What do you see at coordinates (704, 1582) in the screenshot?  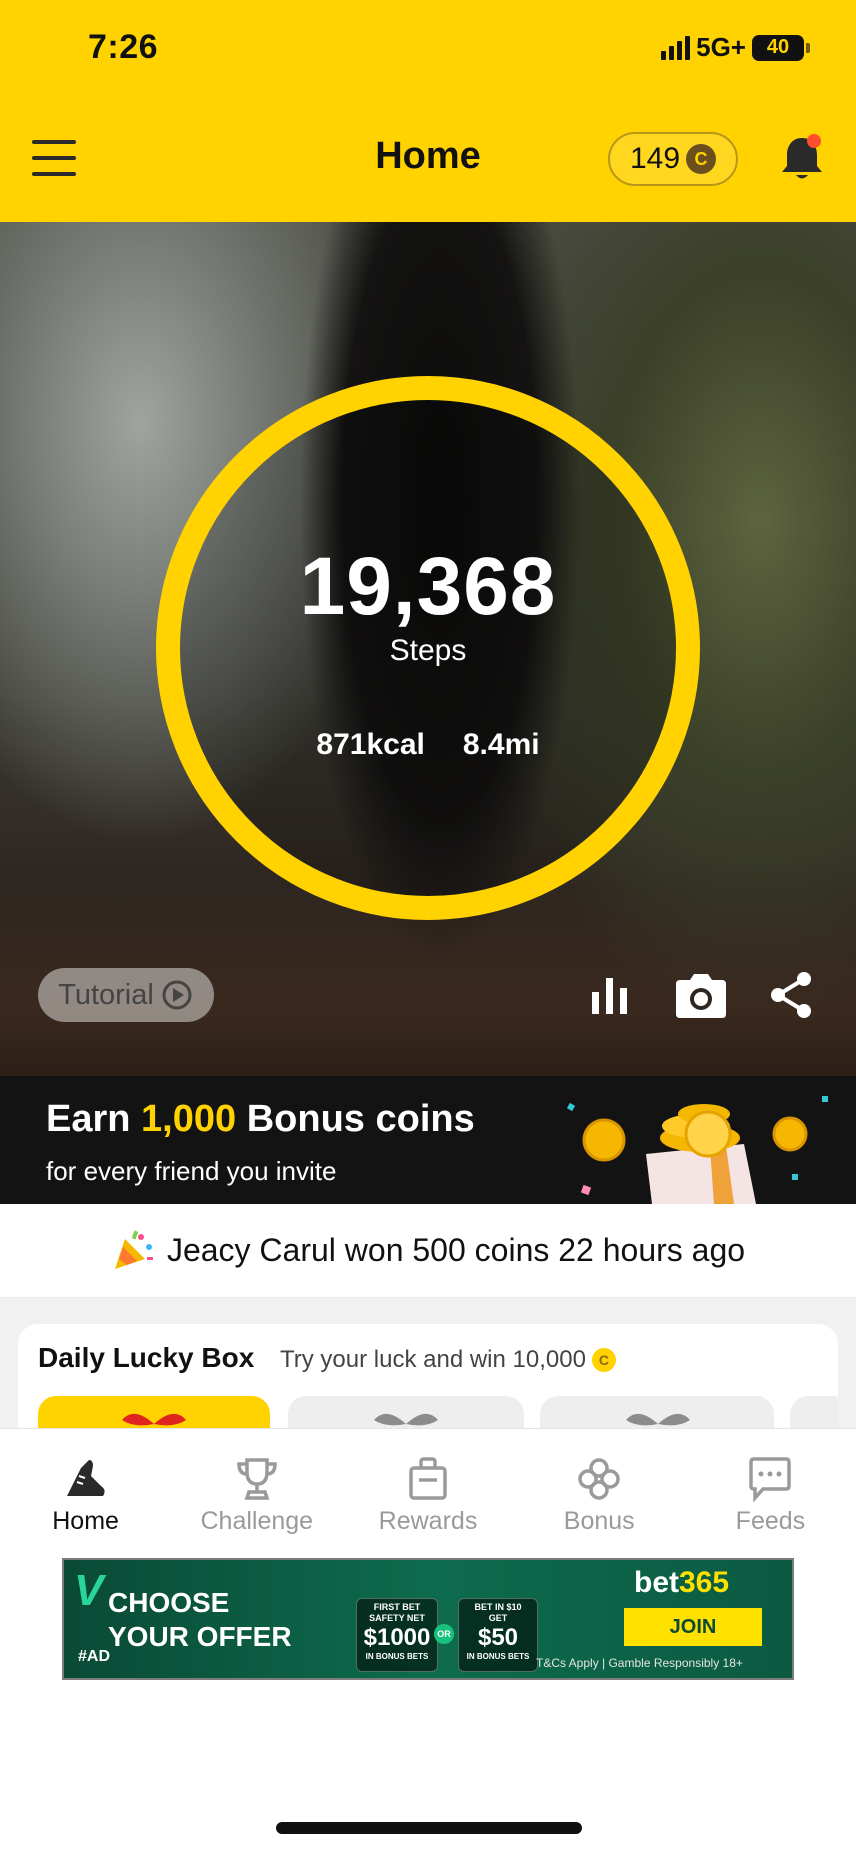 I see `ad-brand-suffix: 365` at bounding box center [704, 1582].